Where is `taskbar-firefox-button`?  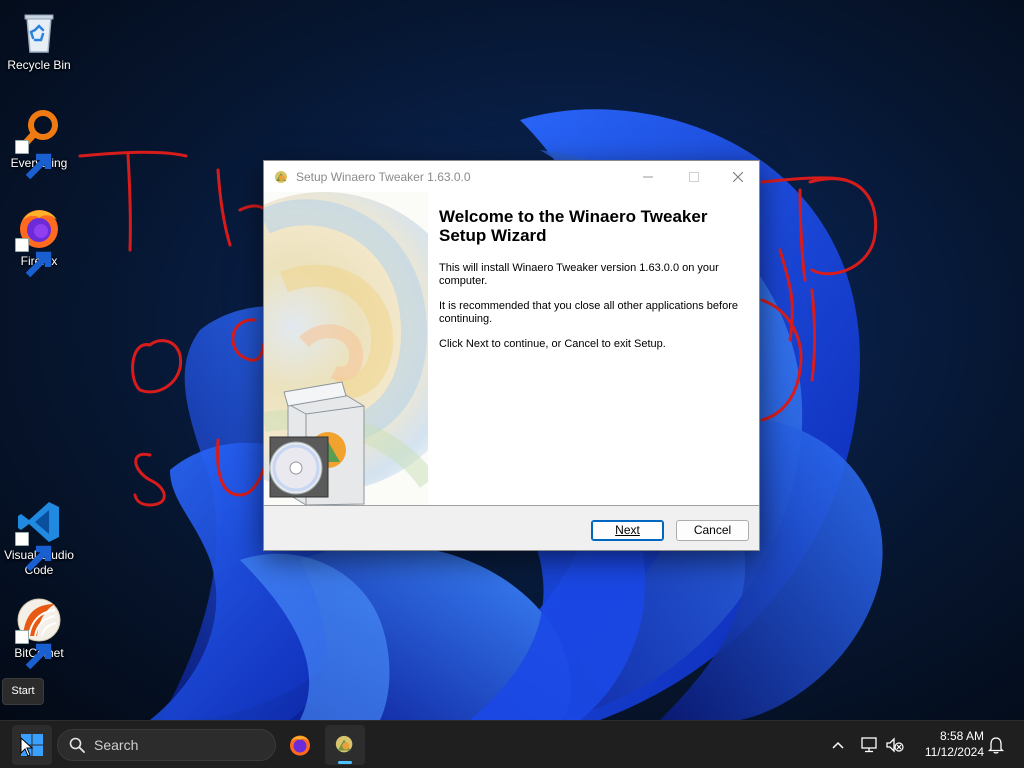
taskbar-firefox-button is located at coordinates (300, 745).